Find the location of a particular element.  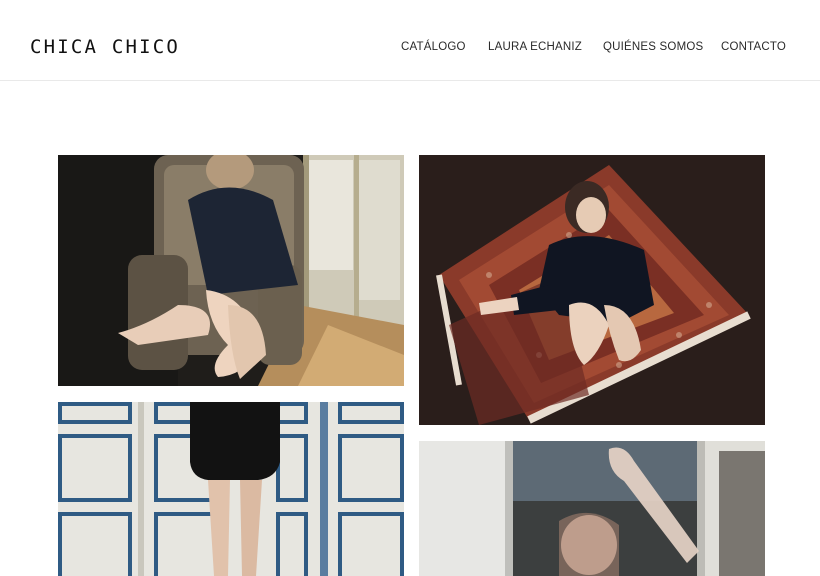

legs-by-doors-photo is located at coordinates (231, 489).